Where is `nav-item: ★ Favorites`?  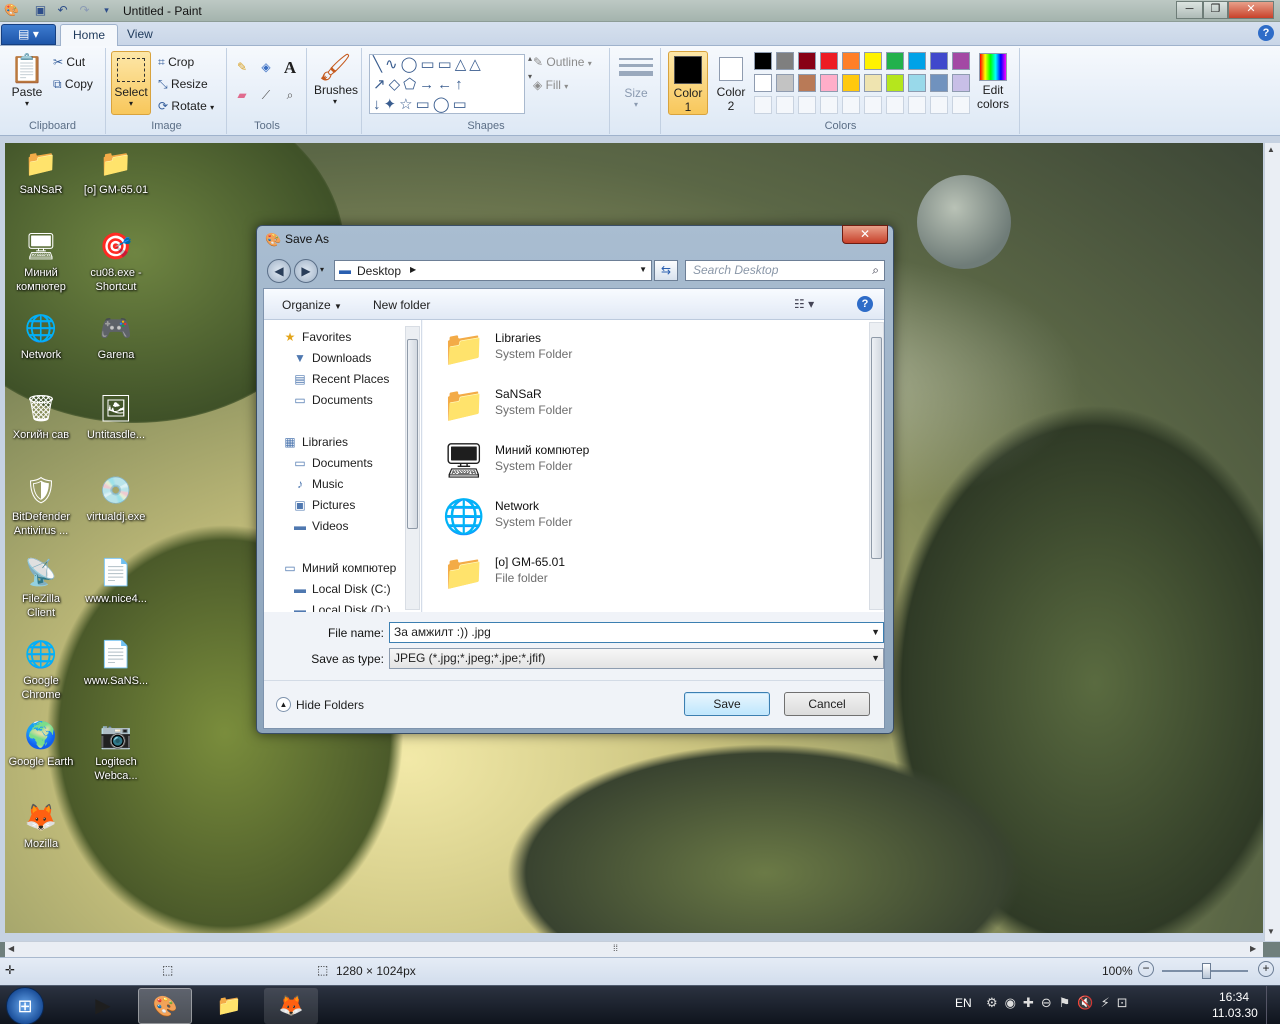
nav-item: ★ Favorites is located at coordinates (317, 337).